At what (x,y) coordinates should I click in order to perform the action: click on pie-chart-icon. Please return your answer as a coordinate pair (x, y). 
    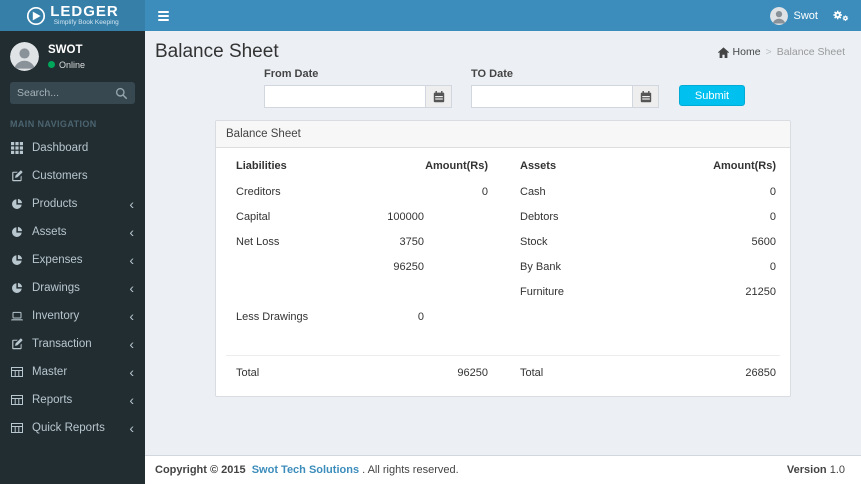
    Looking at the image, I should click on (17, 288).